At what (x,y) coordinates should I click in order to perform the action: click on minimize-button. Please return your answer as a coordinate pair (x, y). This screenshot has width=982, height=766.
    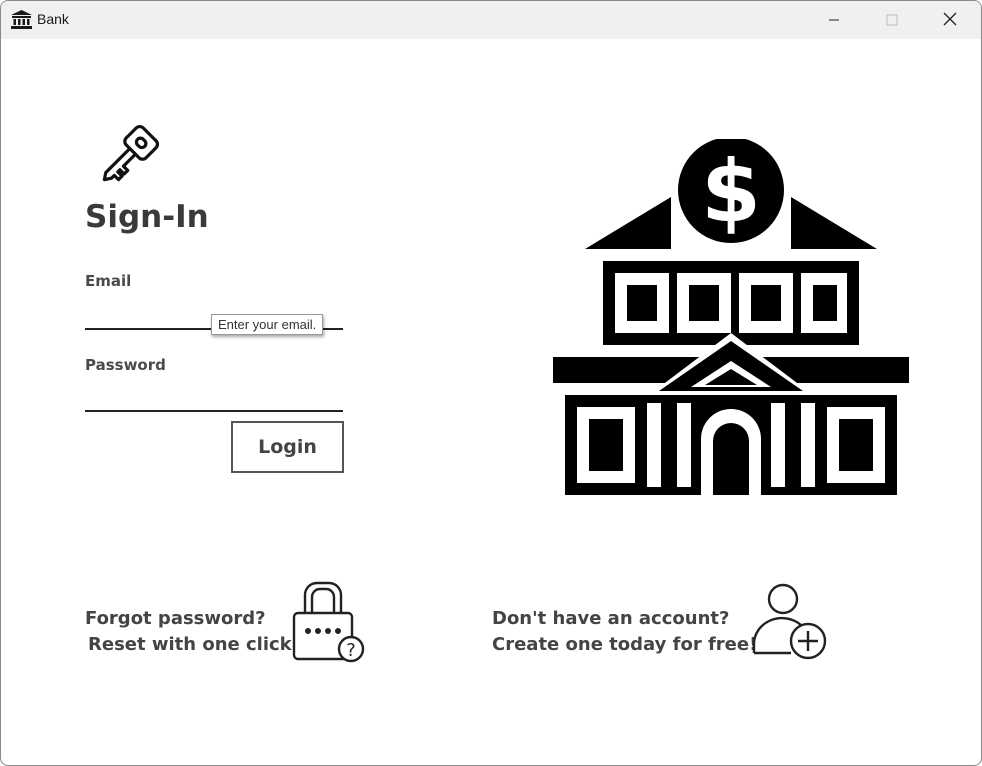
    Looking at the image, I should click on (834, 20).